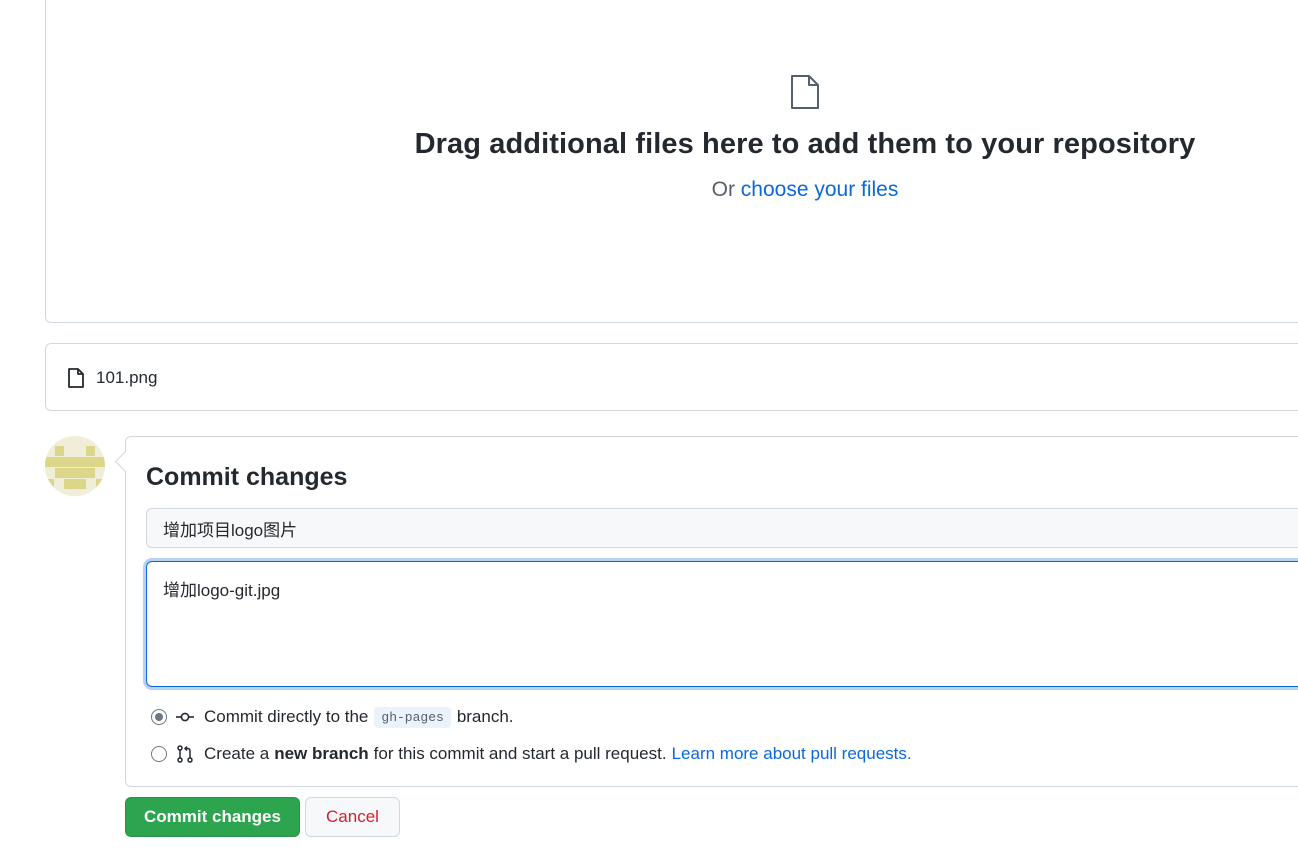 This screenshot has height=850, width=1298. What do you see at coordinates (185, 717) in the screenshot?
I see `git-commit-icon` at bounding box center [185, 717].